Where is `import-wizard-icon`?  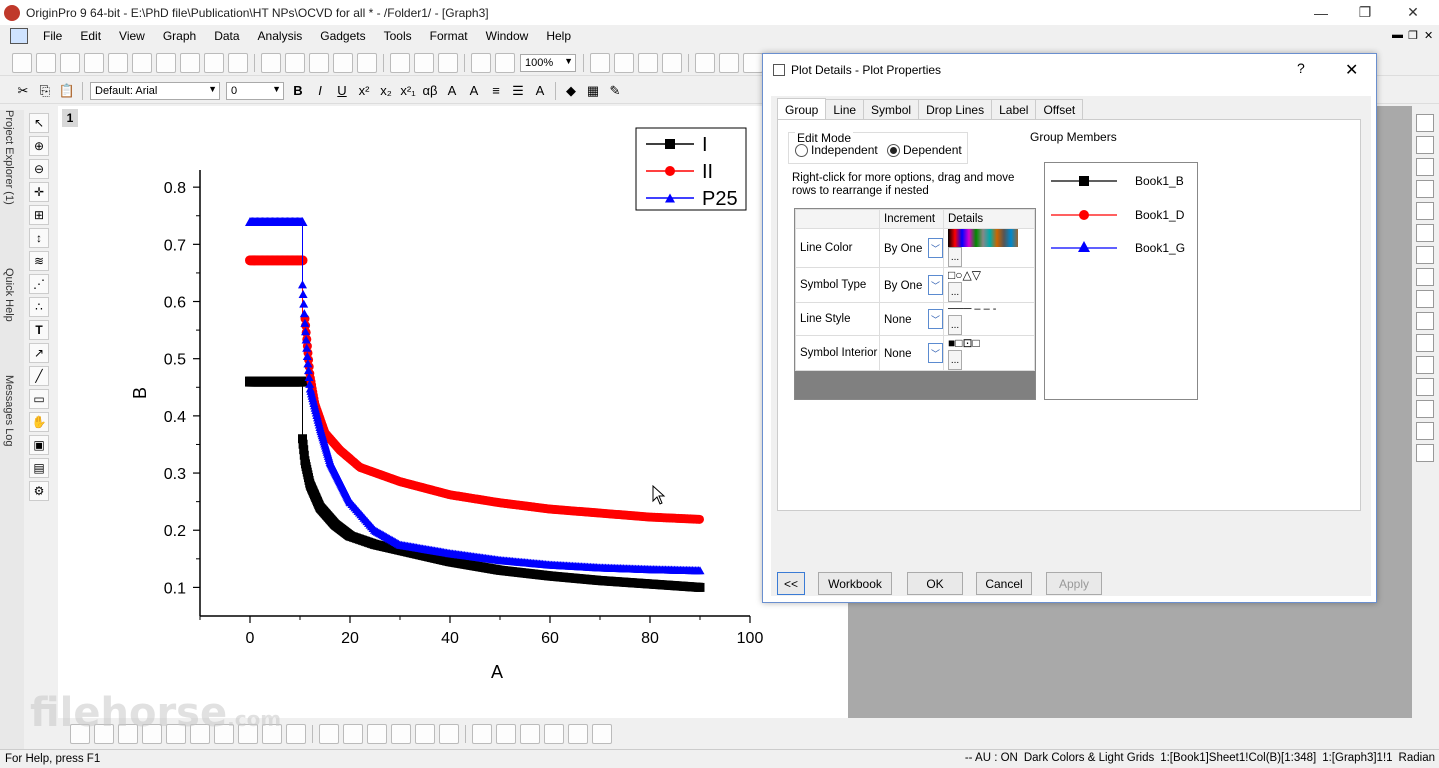 import-wizard-icon is located at coordinates (400, 62).